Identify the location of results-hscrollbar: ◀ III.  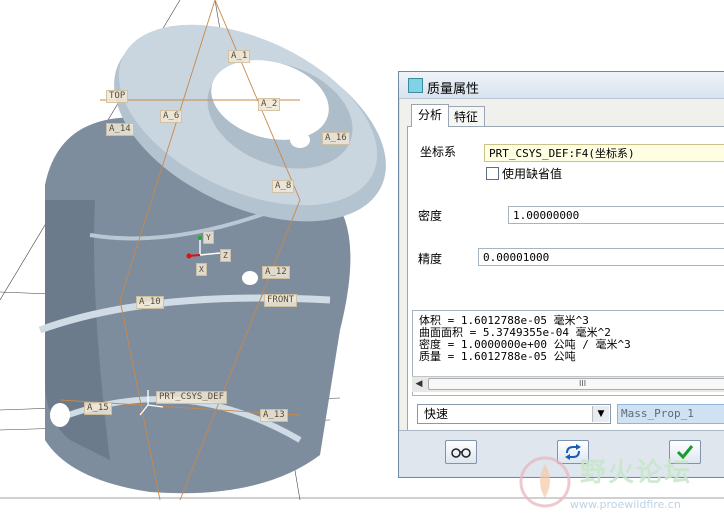
(568, 384).